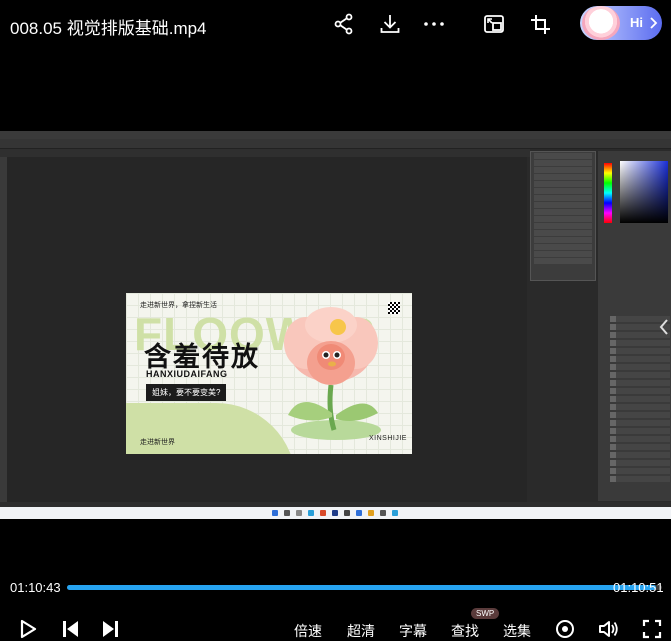 The width and height of the screenshot is (671, 641). Describe the element at coordinates (565, 629) in the screenshot. I see `settings-icon` at that location.